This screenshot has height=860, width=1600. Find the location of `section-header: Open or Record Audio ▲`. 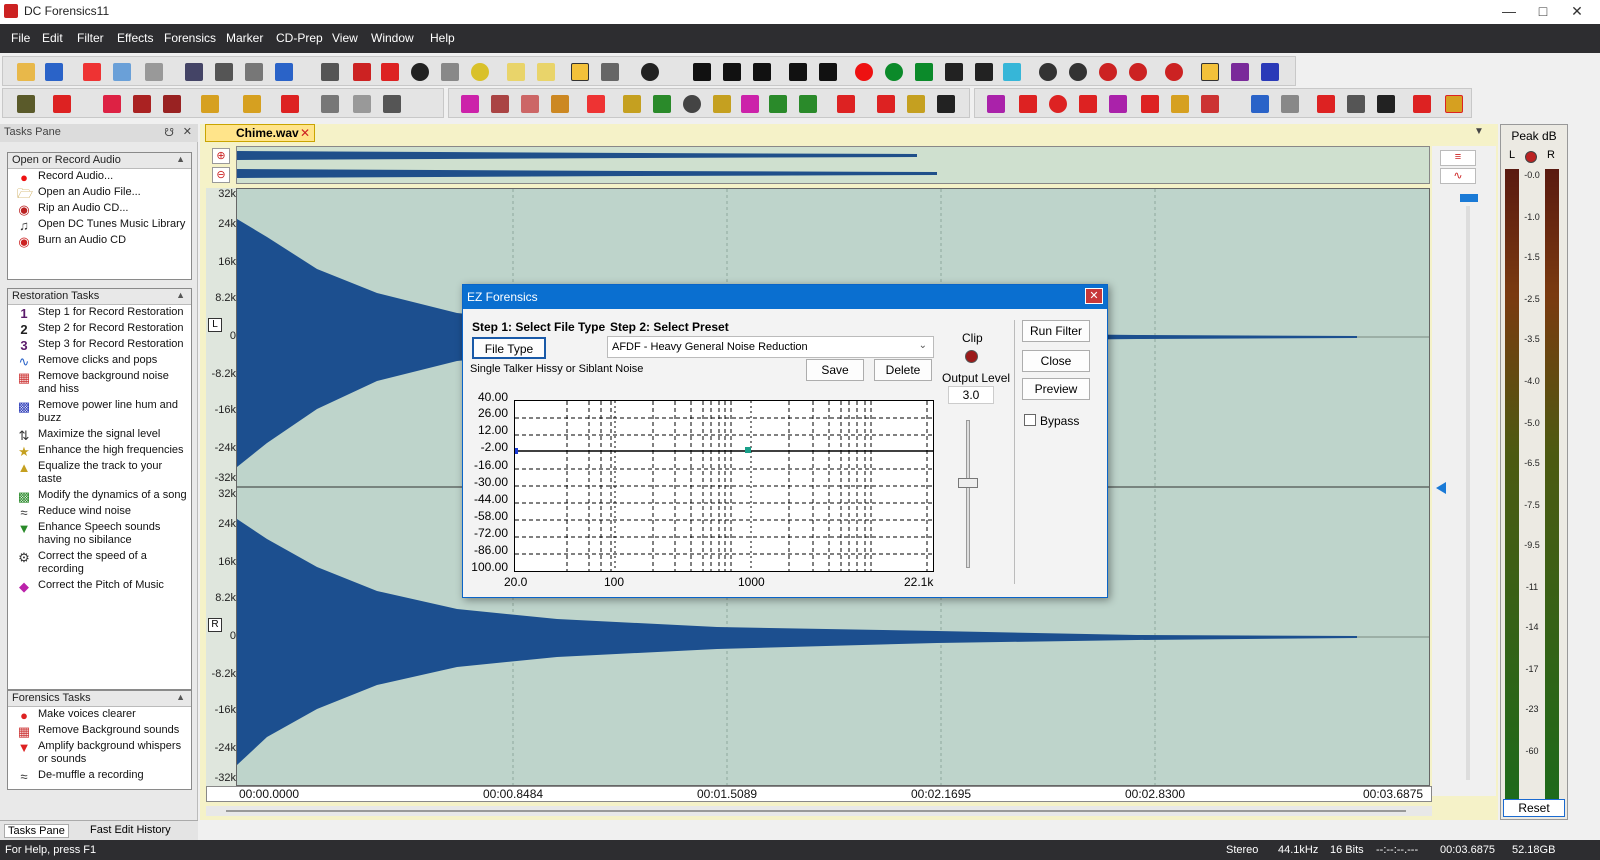

section-header: Open or Record Audio ▲ is located at coordinates (99, 161).